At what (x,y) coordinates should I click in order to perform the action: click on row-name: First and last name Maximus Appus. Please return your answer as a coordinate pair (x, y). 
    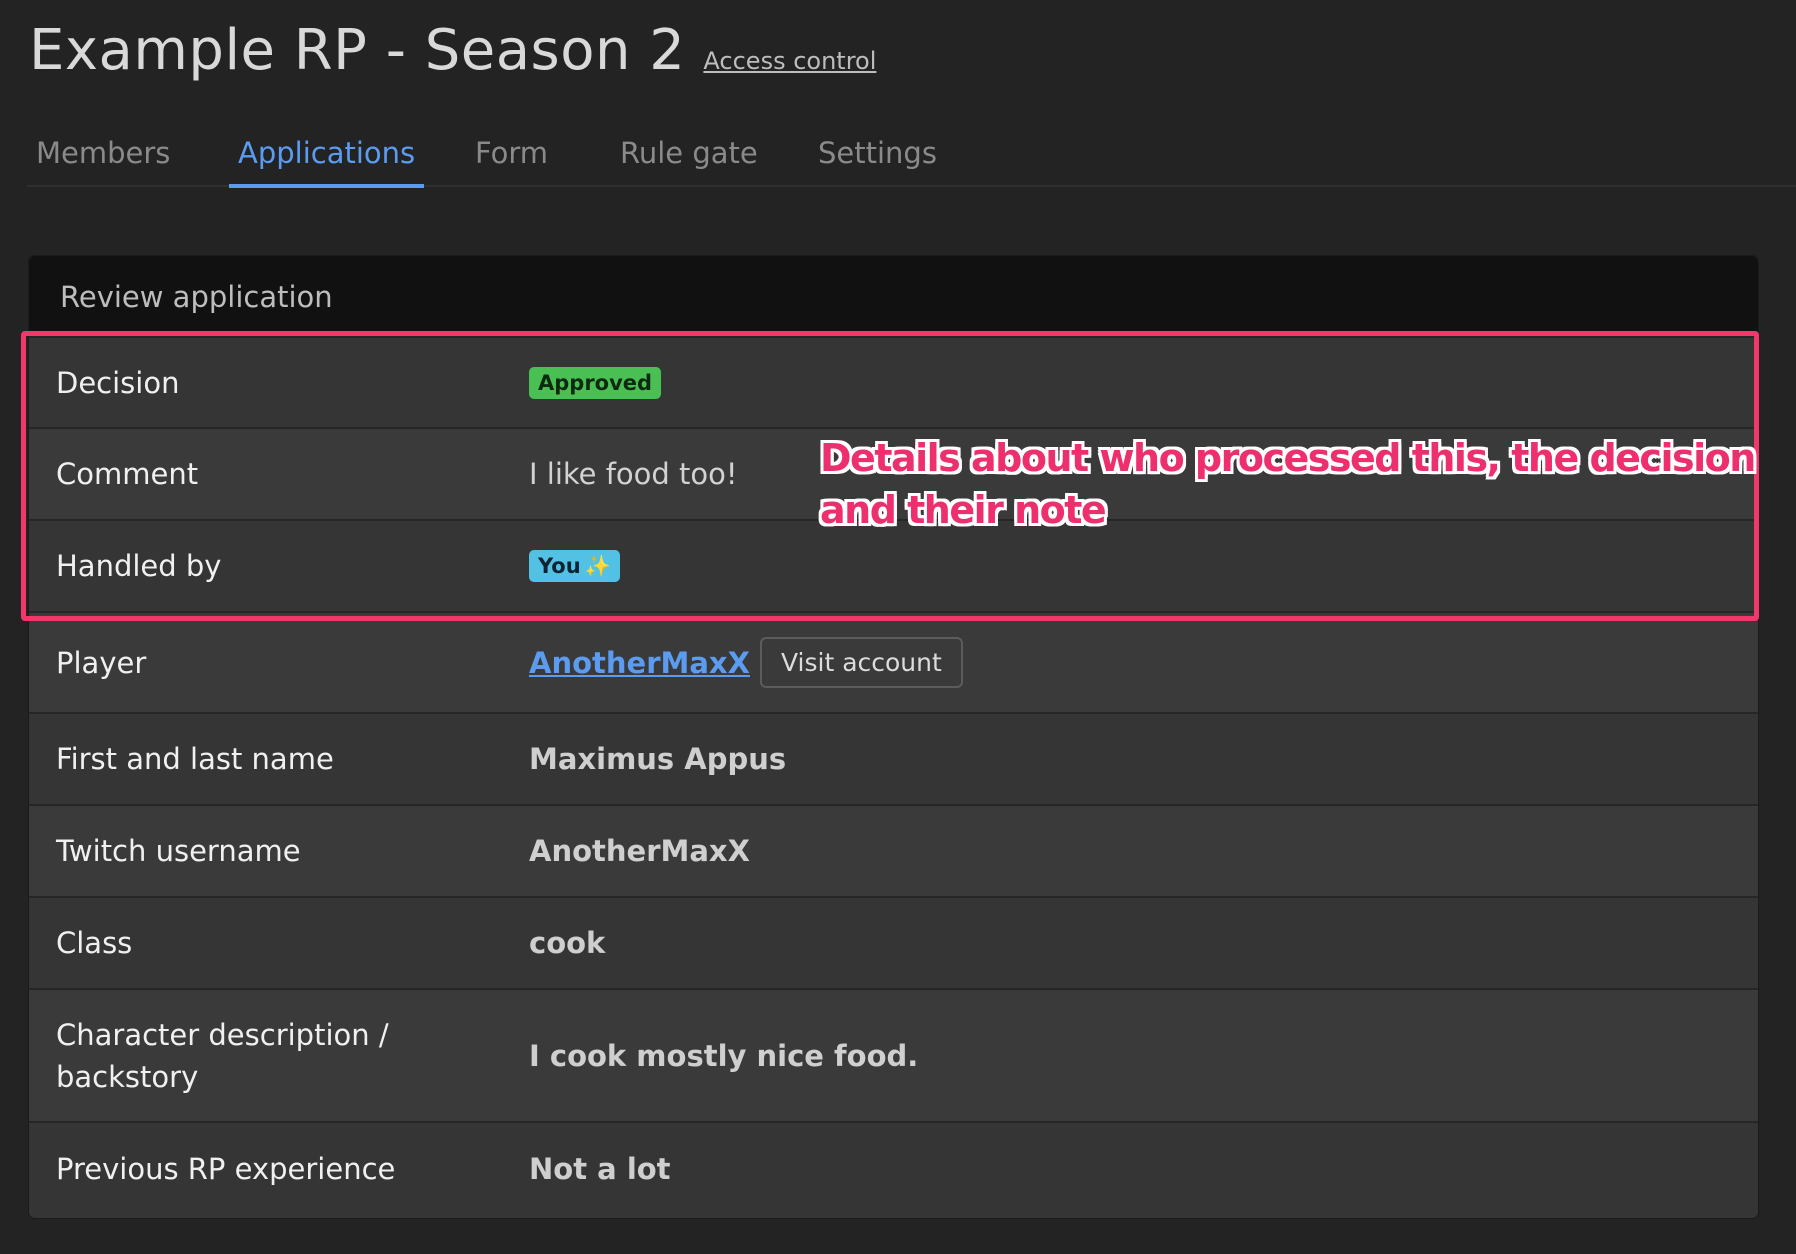
    Looking at the image, I should click on (893, 758).